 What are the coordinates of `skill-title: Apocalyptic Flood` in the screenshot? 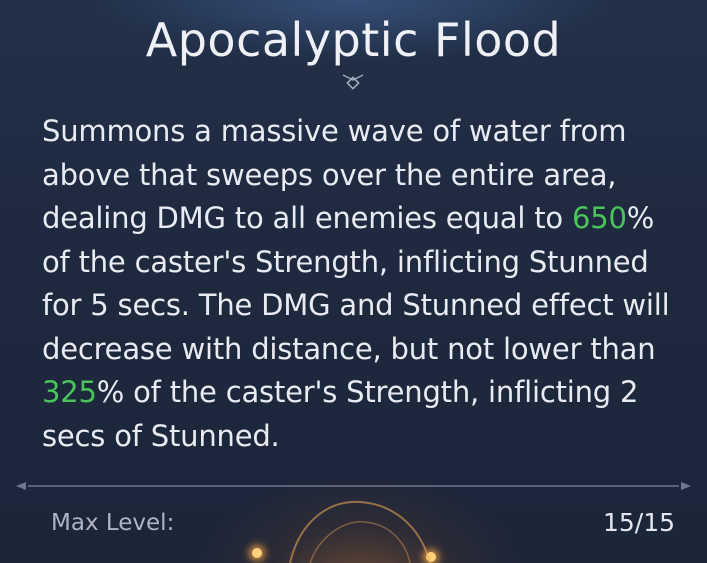 It's located at (353, 40).